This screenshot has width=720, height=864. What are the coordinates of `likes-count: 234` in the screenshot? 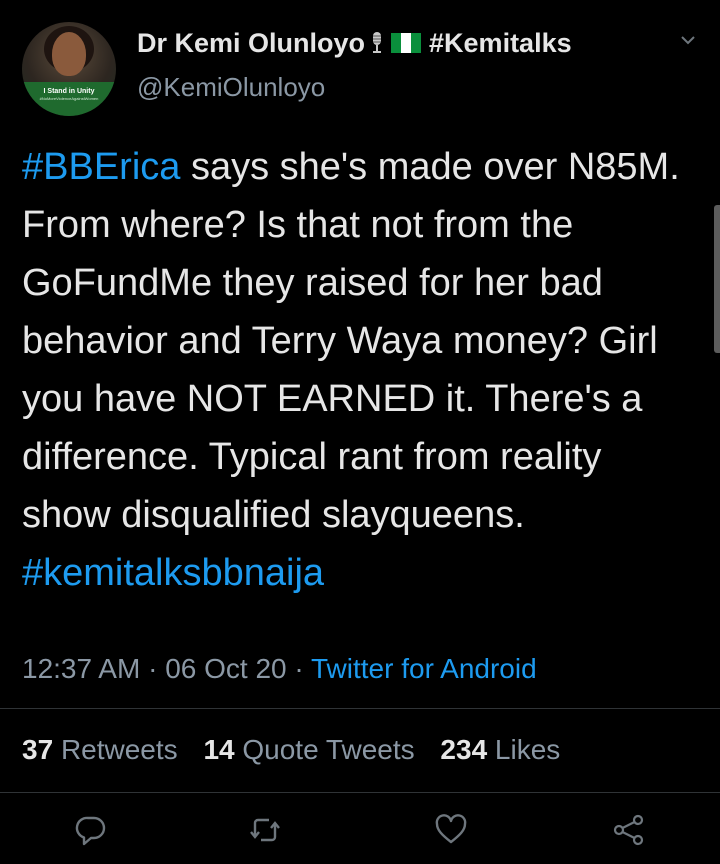 It's located at (464, 749).